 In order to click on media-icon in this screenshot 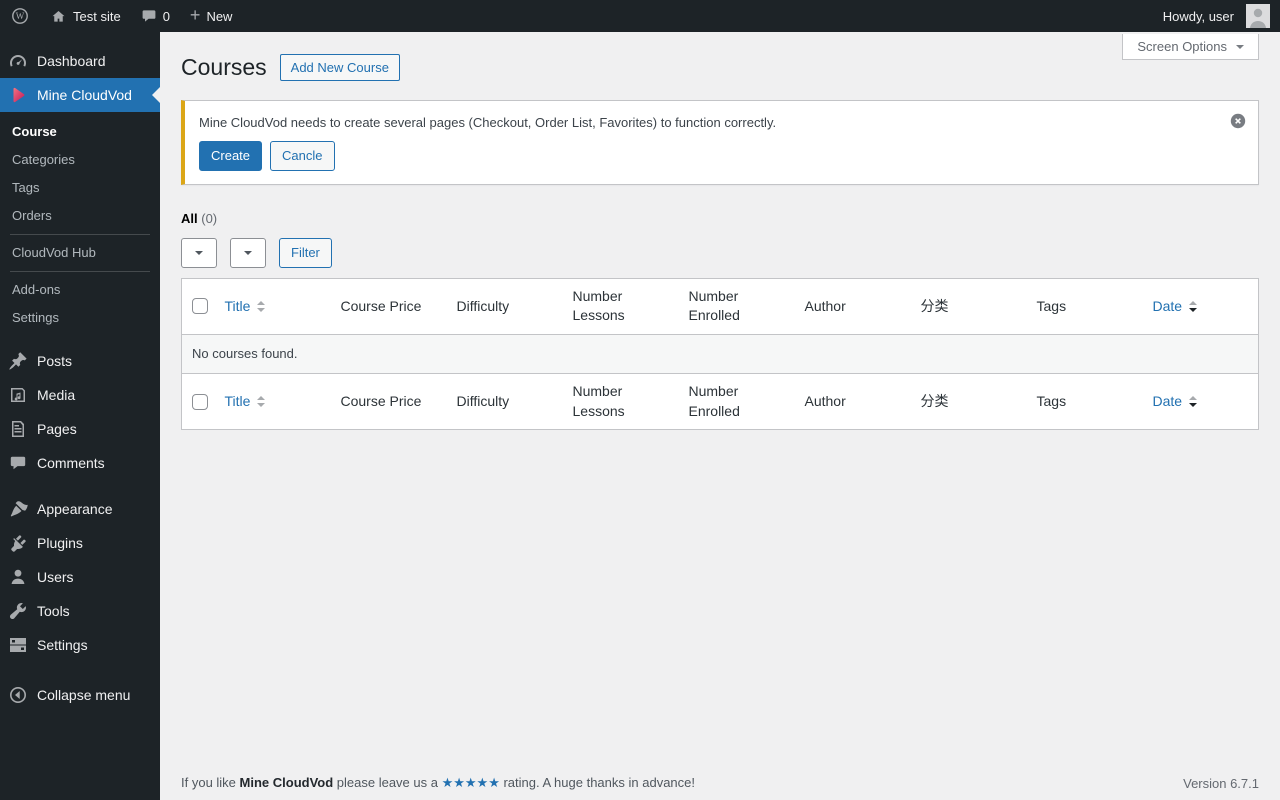, I will do `click(18, 395)`.